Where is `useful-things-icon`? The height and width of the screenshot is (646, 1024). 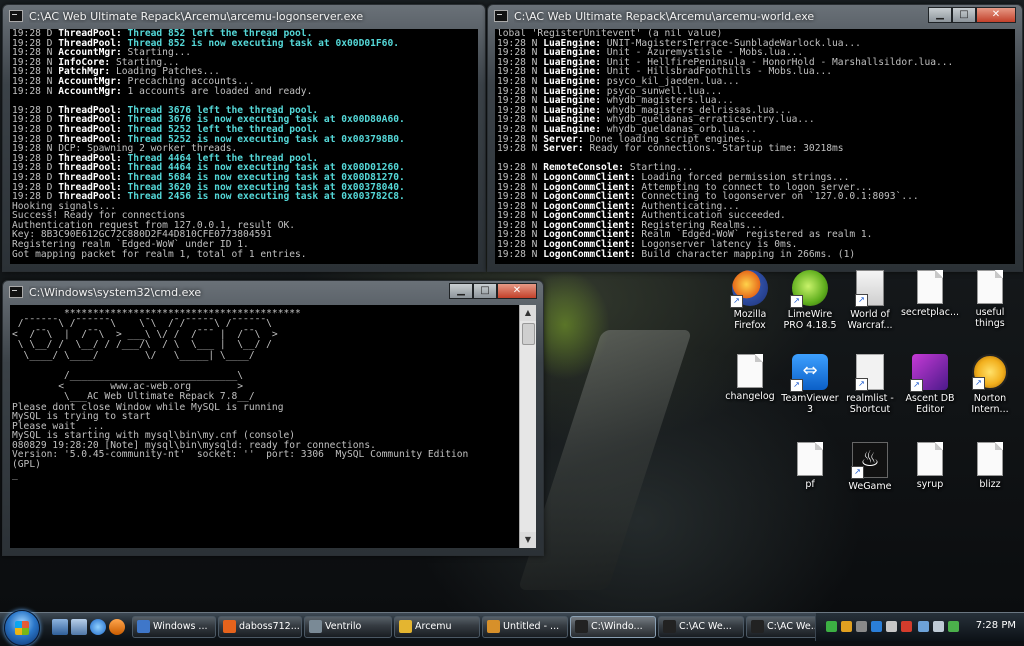 useful-things-icon is located at coordinates (990, 287).